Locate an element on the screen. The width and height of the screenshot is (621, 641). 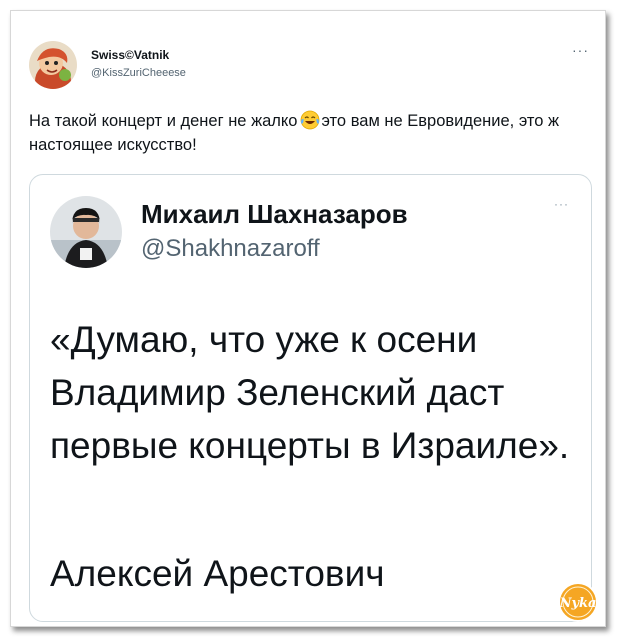
quoted-author-handle: @Shakhnazaroff is located at coordinates (230, 249).